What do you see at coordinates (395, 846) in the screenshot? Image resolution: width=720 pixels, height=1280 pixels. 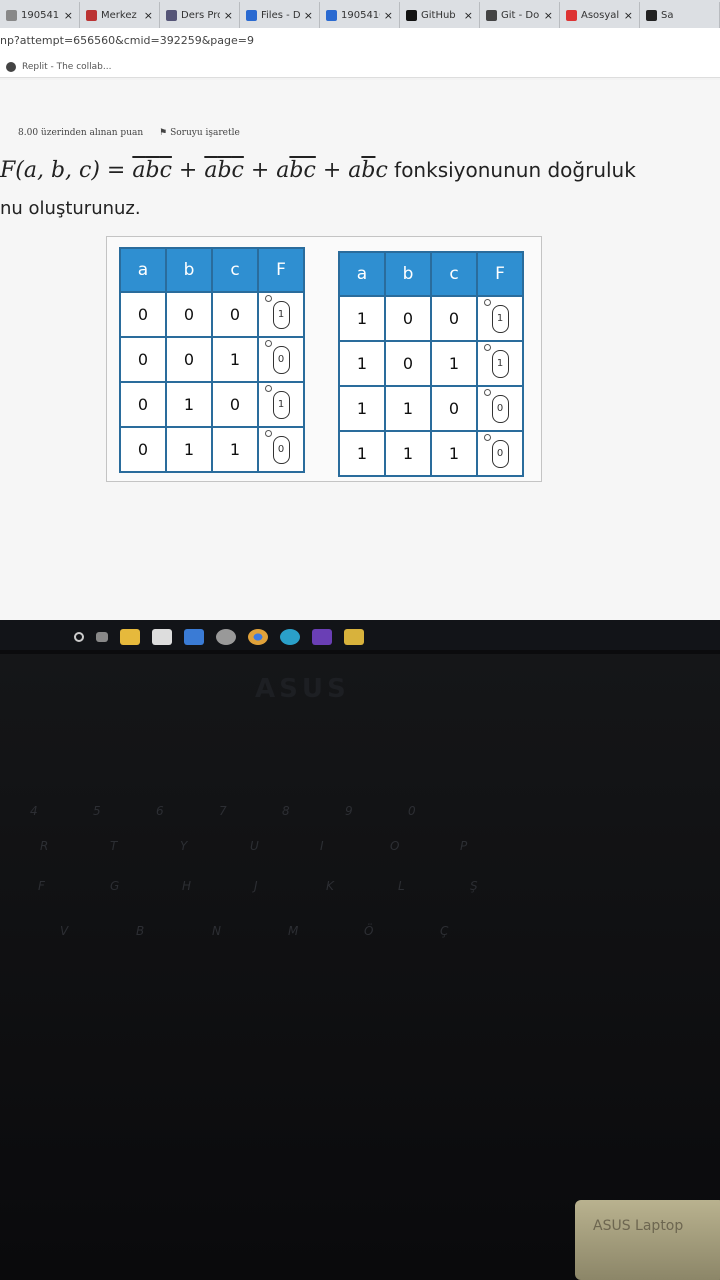 I see `keyboard-key: O` at bounding box center [395, 846].